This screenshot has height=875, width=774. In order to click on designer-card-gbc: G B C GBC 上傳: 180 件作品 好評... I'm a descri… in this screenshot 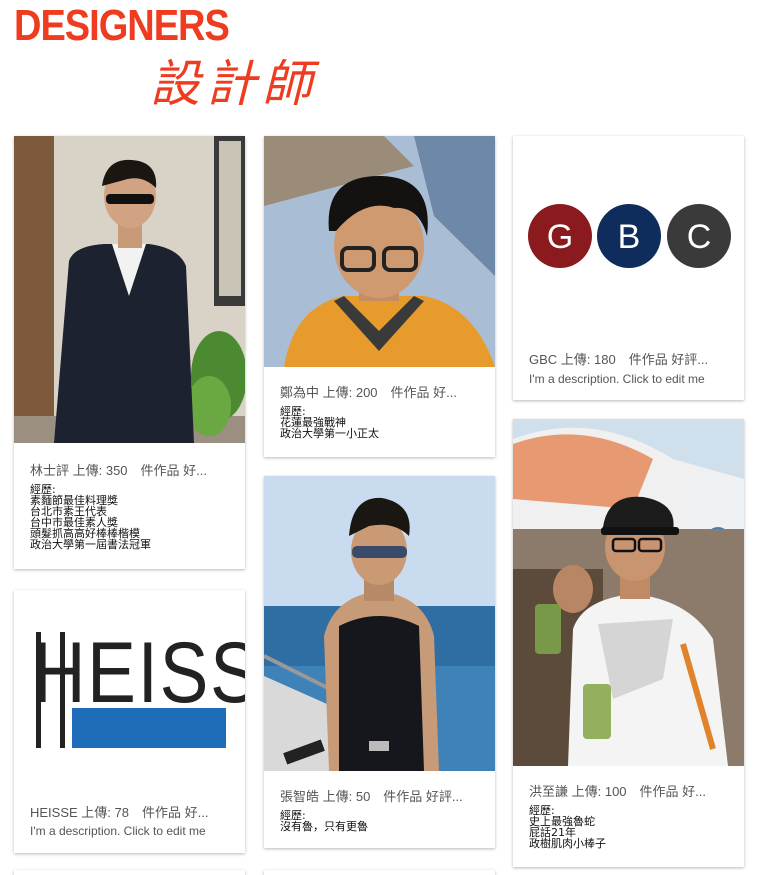, I will do `click(628, 268)`.